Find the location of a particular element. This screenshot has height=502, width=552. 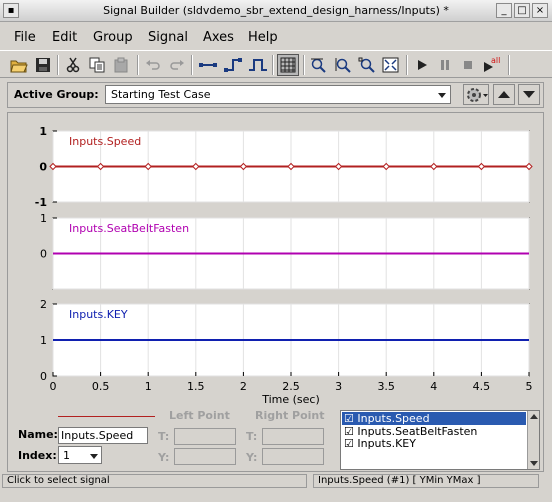

index-dropdown: 1 is located at coordinates (80, 455).